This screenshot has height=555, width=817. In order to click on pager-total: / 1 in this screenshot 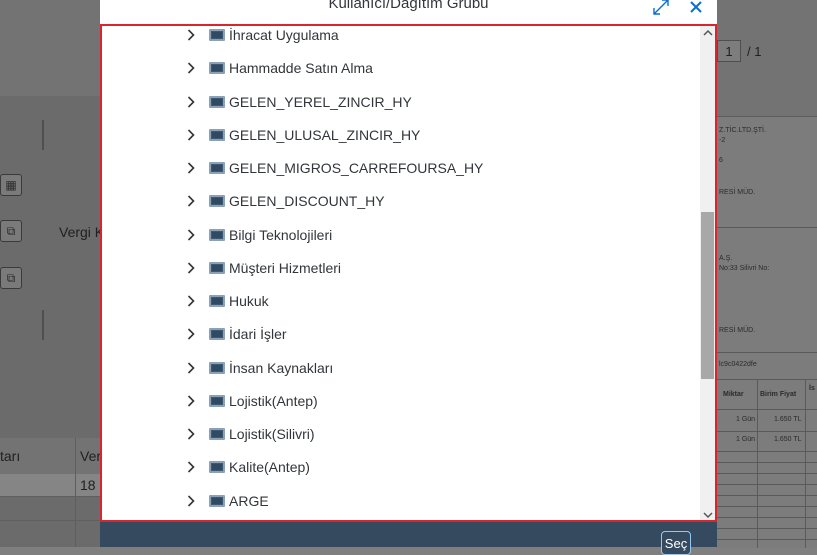, I will do `click(754, 51)`.